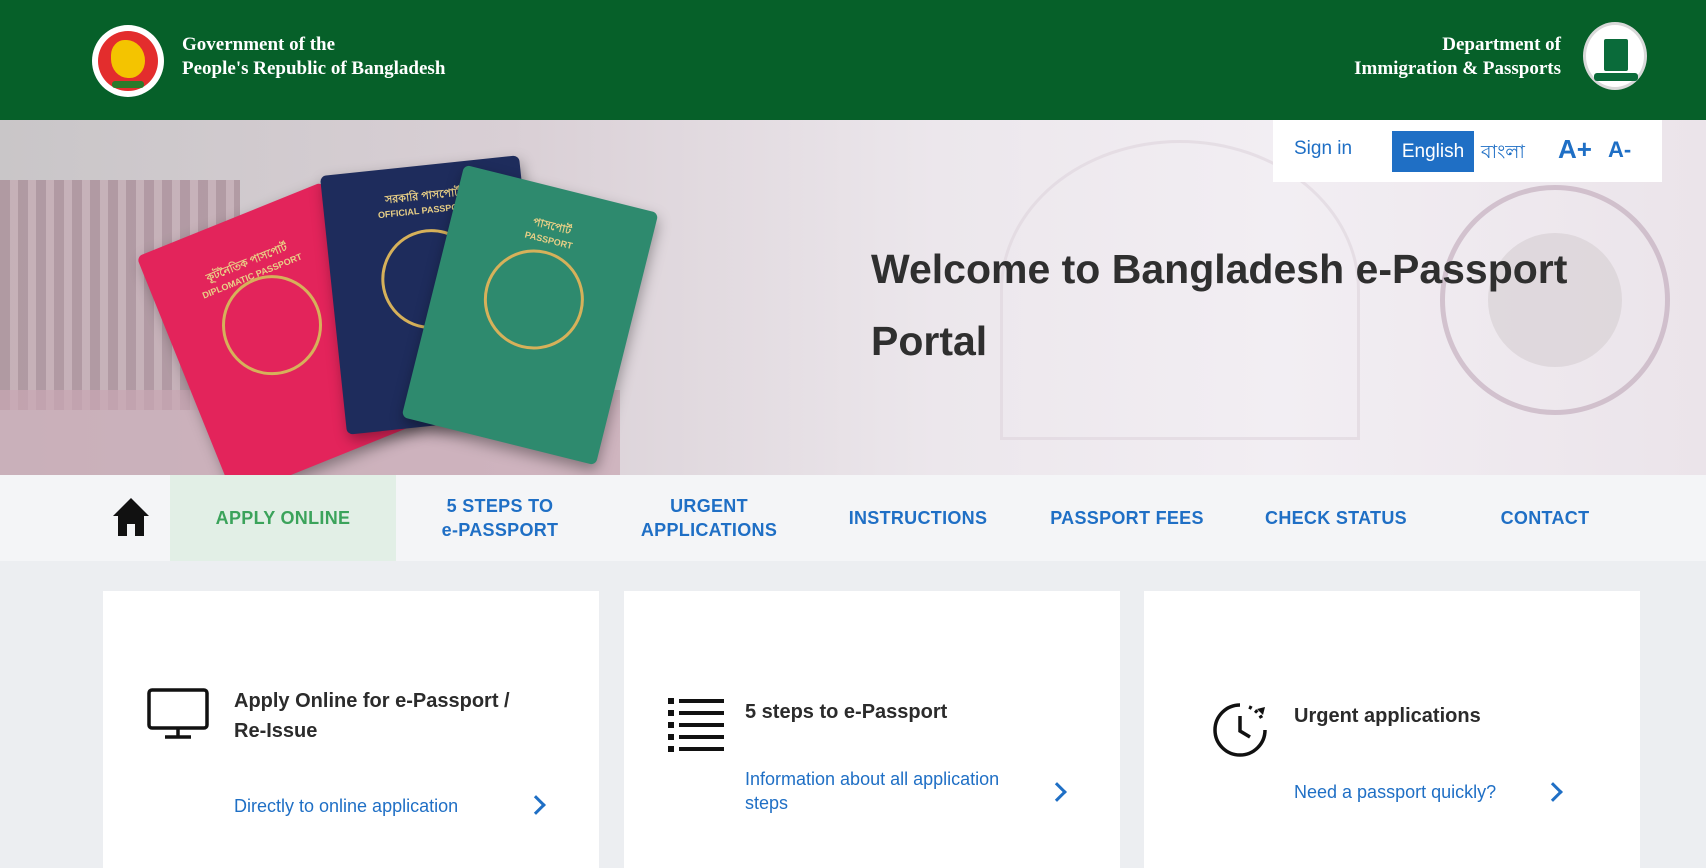 This screenshot has height=868, width=1706. I want to click on nav-instructions: INSTRUCTIONS, so click(918, 518).